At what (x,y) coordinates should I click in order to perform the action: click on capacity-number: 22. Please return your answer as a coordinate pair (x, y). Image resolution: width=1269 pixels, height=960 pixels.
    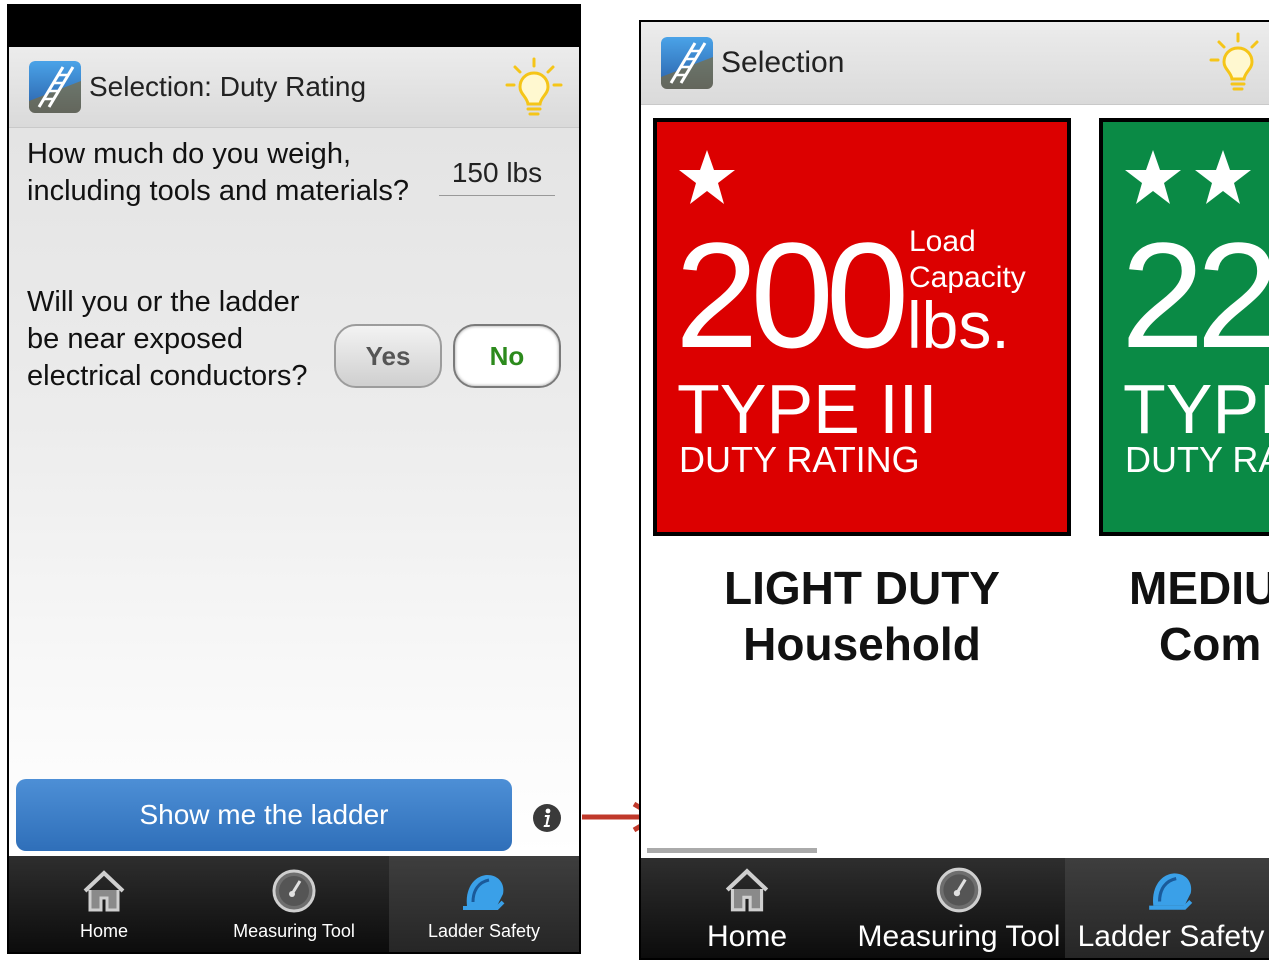
    Looking at the image, I should click on (1195, 295).